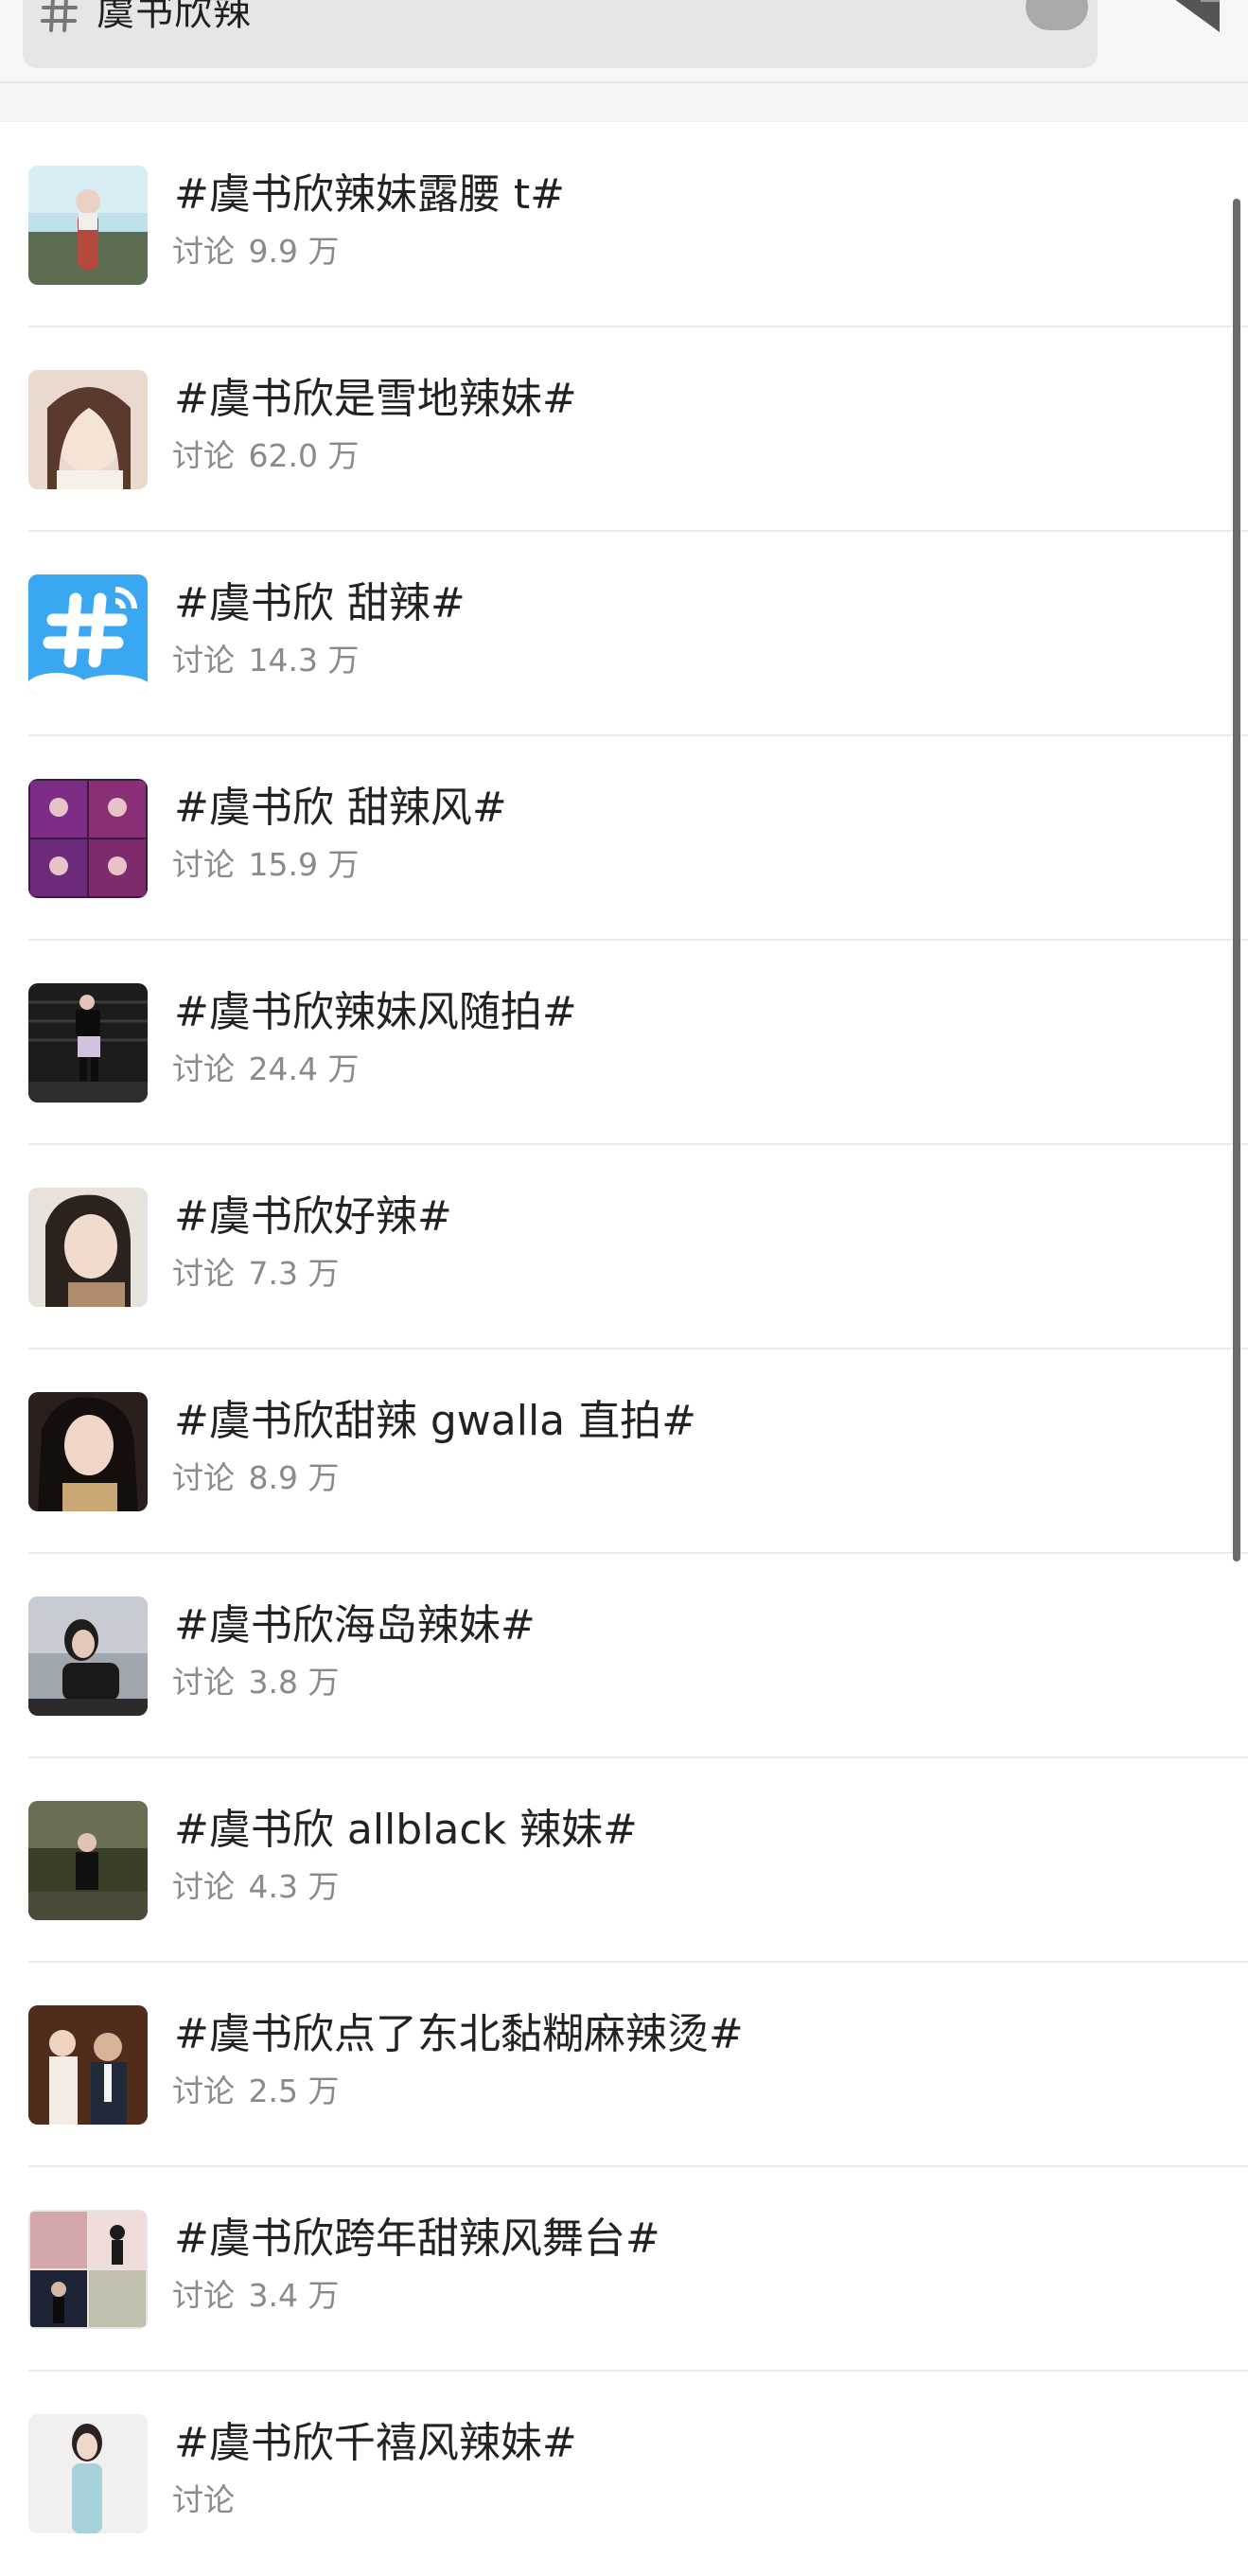 This screenshot has width=1248, height=2576. Describe the element at coordinates (1236, 880) in the screenshot. I see `scrollbar` at that location.